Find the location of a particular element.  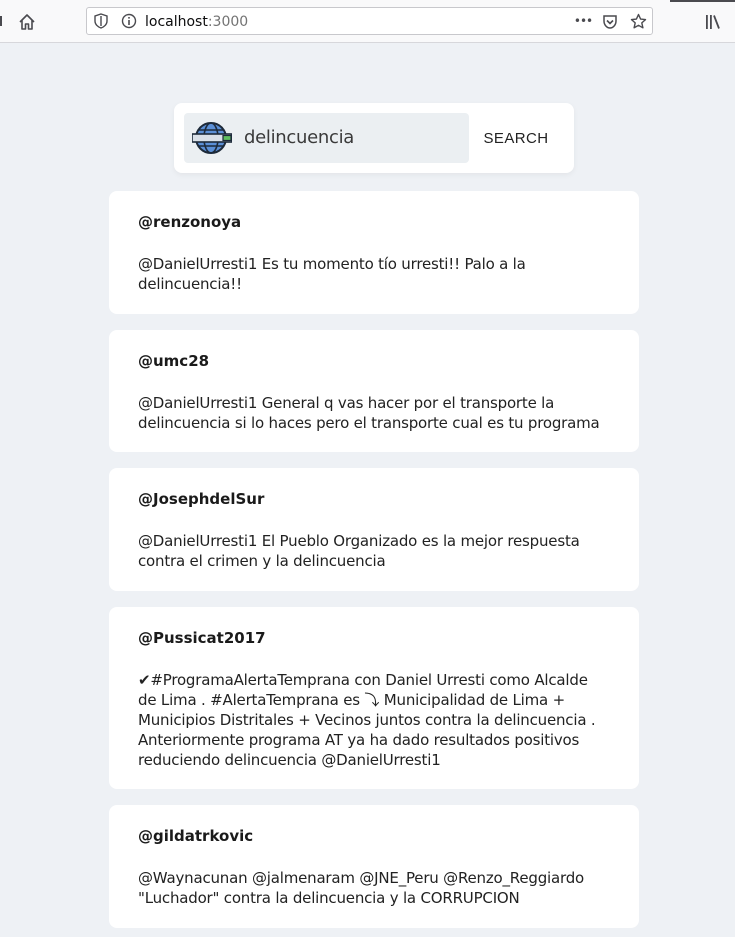

pocket-icon is located at coordinates (610, 22).